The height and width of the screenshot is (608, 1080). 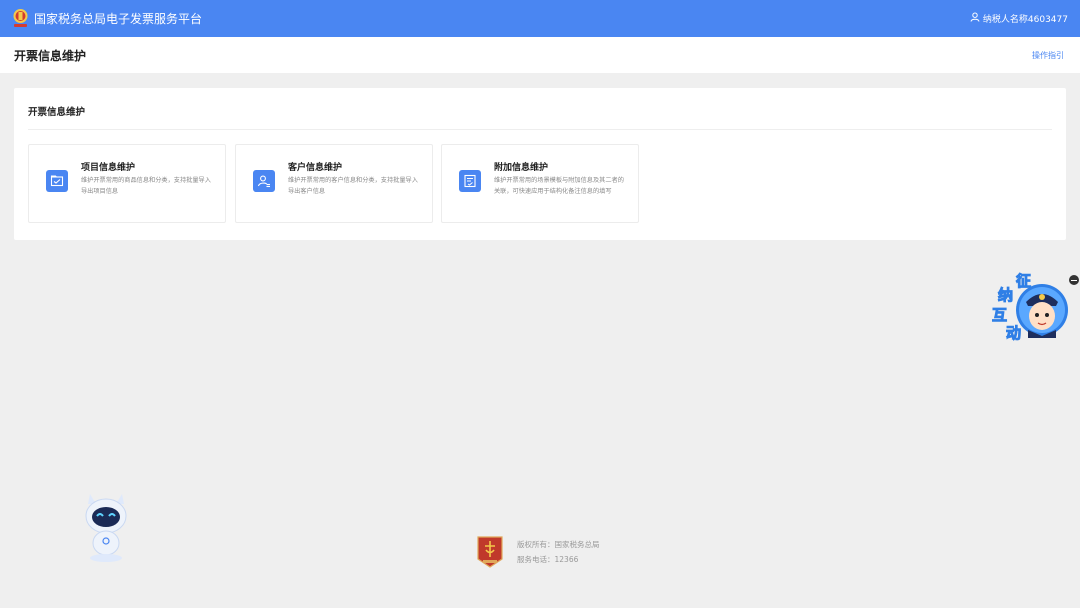 I want to click on emblem-icon, so click(x=490, y=552).